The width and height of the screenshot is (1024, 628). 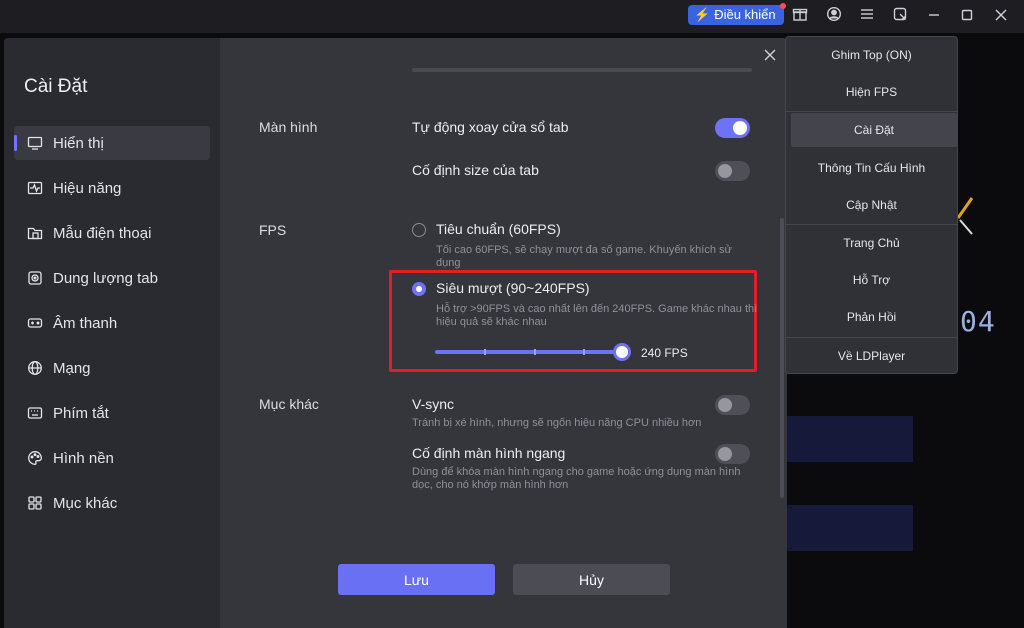 What do you see at coordinates (35, 503) in the screenshot?
I see `grid-icon` at bounding box center [35, 503].